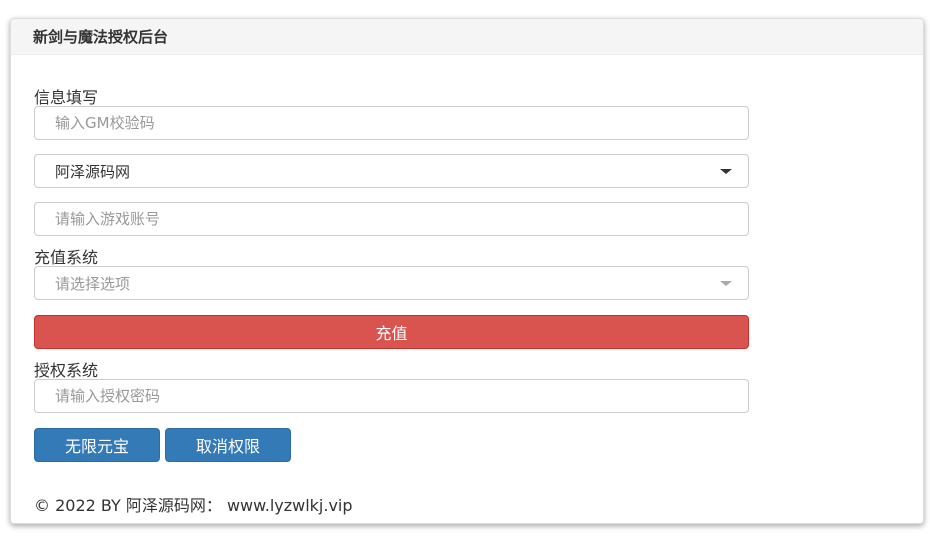 This screenshot has width=930, height=540. What do you see at coordinates (66, 257) in the screenshot?
I see `recharge-section-label: 充值系统` at bounding box center [66, 257].